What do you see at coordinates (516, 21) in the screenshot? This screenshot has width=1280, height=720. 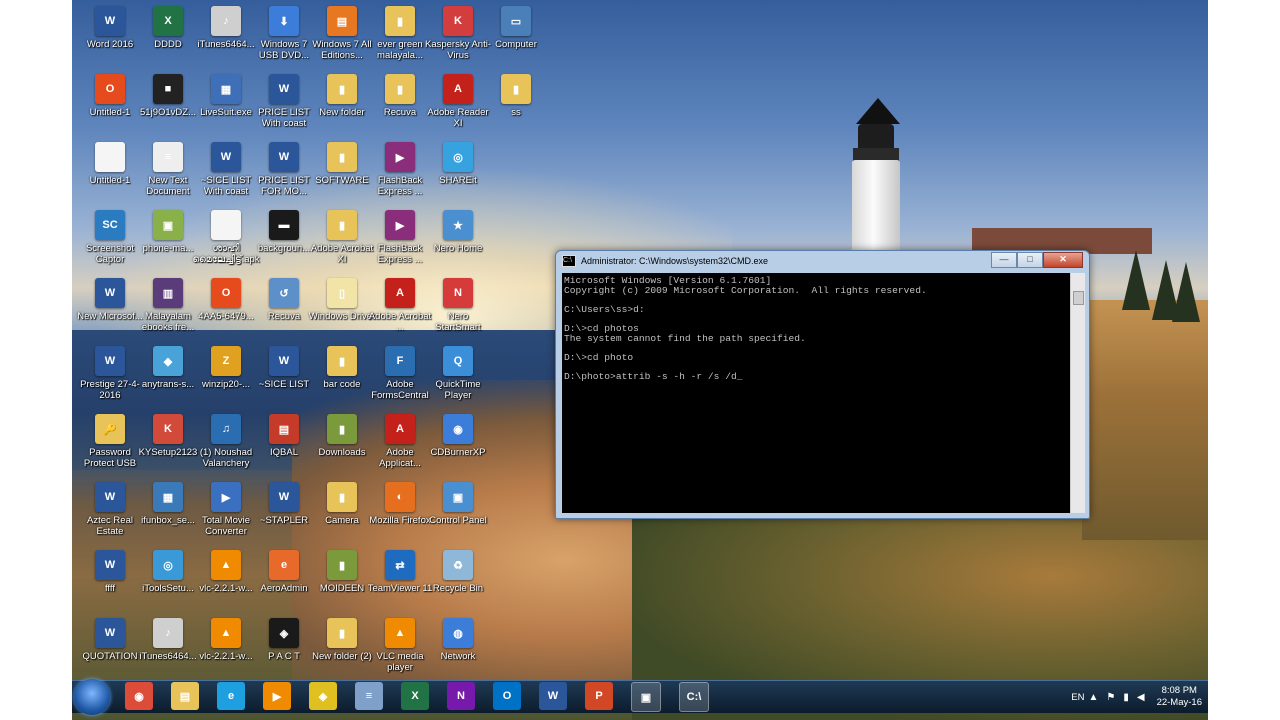 I see `desktop-icon-glyph-icon: ▭` at bounding box center [516, 21].